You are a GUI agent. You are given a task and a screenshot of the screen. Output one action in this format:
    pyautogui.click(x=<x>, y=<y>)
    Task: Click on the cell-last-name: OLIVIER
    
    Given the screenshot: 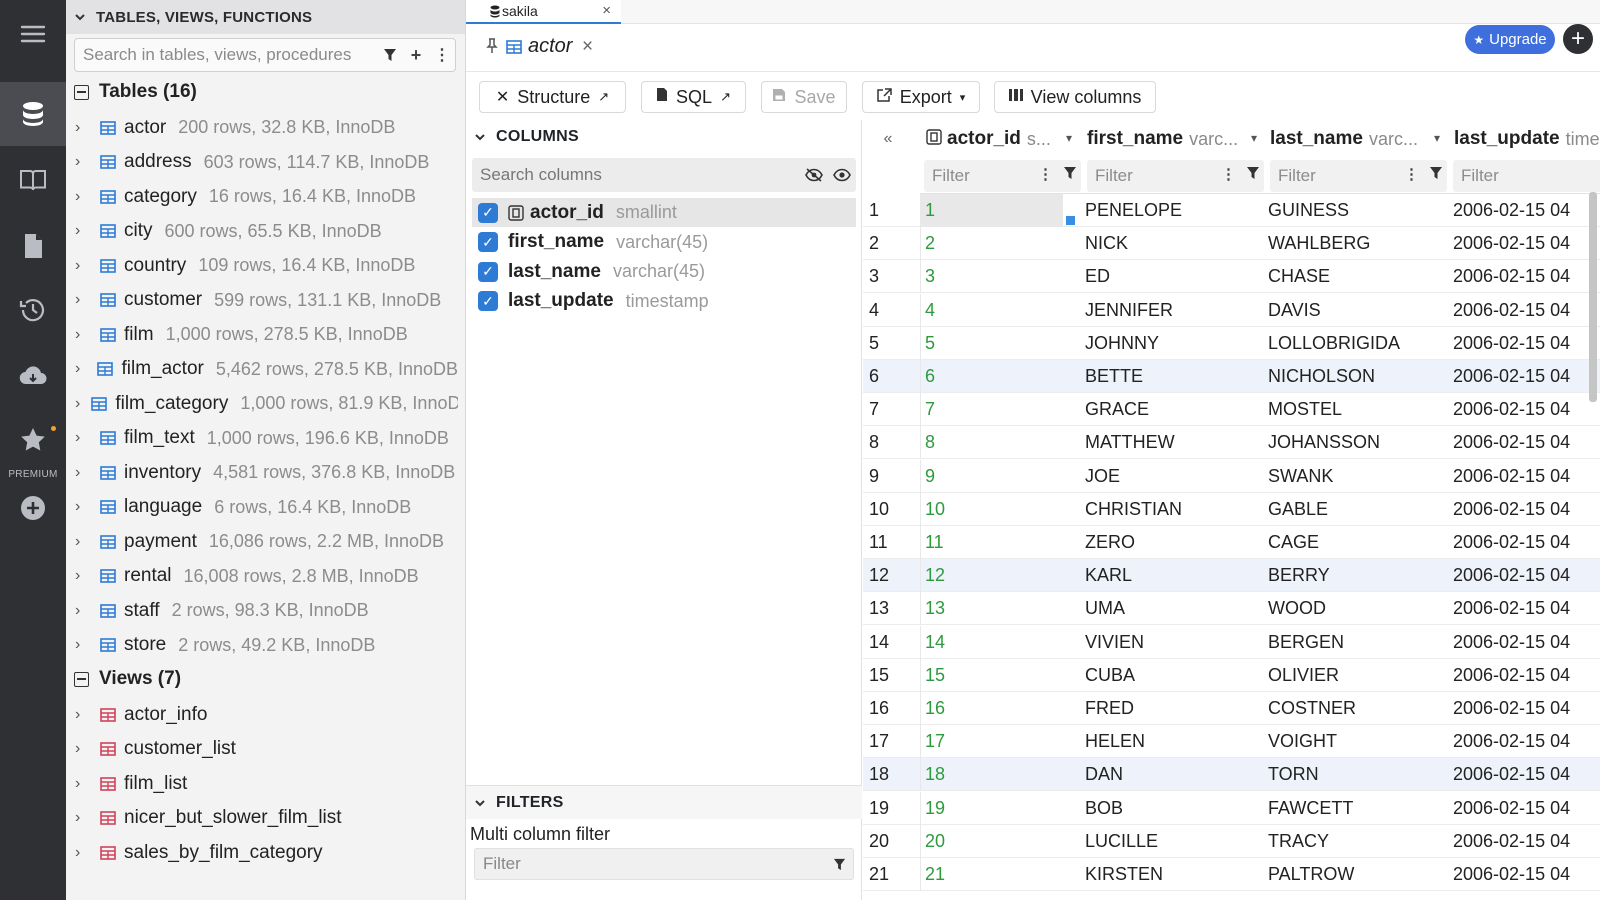 What is the action you would take?
    pyautogui.click(x=1357, y=675)
    